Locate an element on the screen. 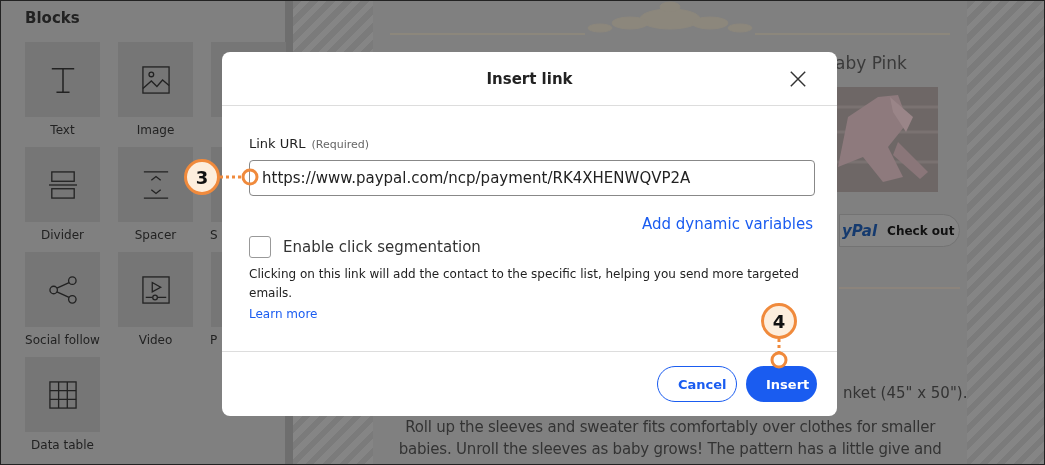 This screenshot has width=1045, height=465. block-label: Social follow is located at coordinates (62, 340).